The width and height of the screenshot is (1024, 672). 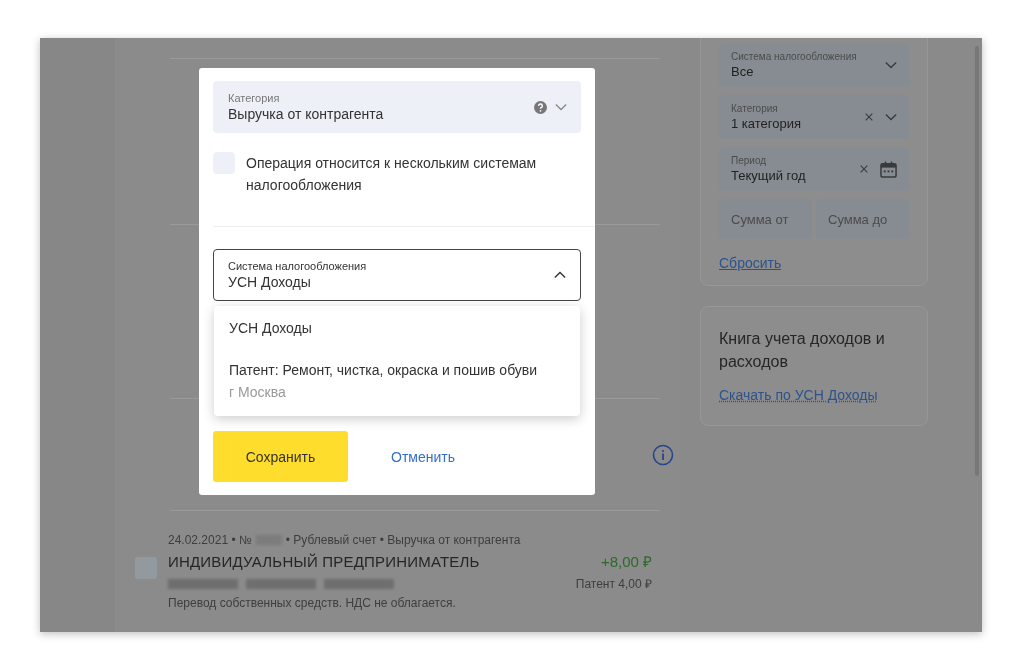 What do you see at coordinates (397, 107) in the screenshot?
I see `category-field: Категория Выручка от контрагента` at bounding box center [397, 107].